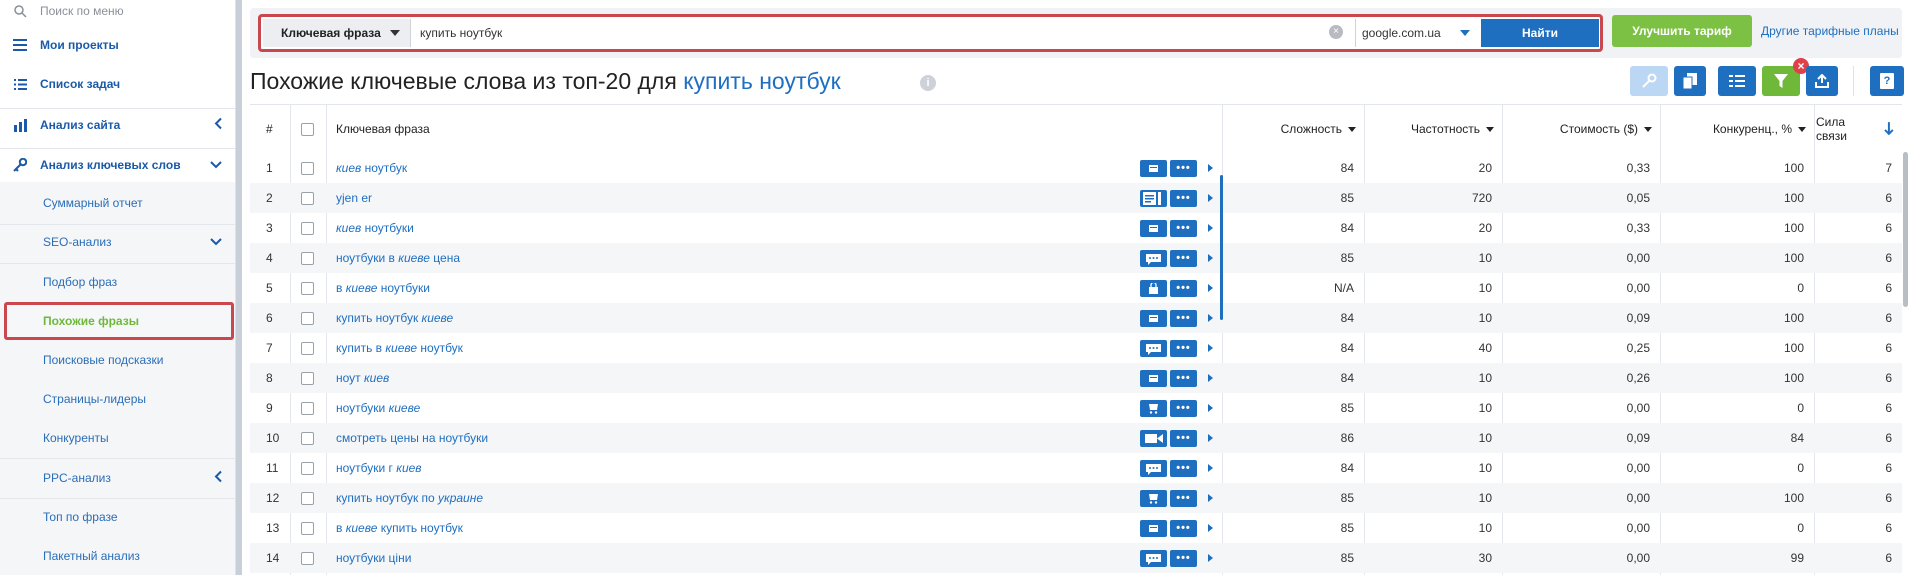  What do you see at coordinates (736, 168) in the screenshot?
I see `row-phrase: киев ноутбук` at bounding box center [736, 168].